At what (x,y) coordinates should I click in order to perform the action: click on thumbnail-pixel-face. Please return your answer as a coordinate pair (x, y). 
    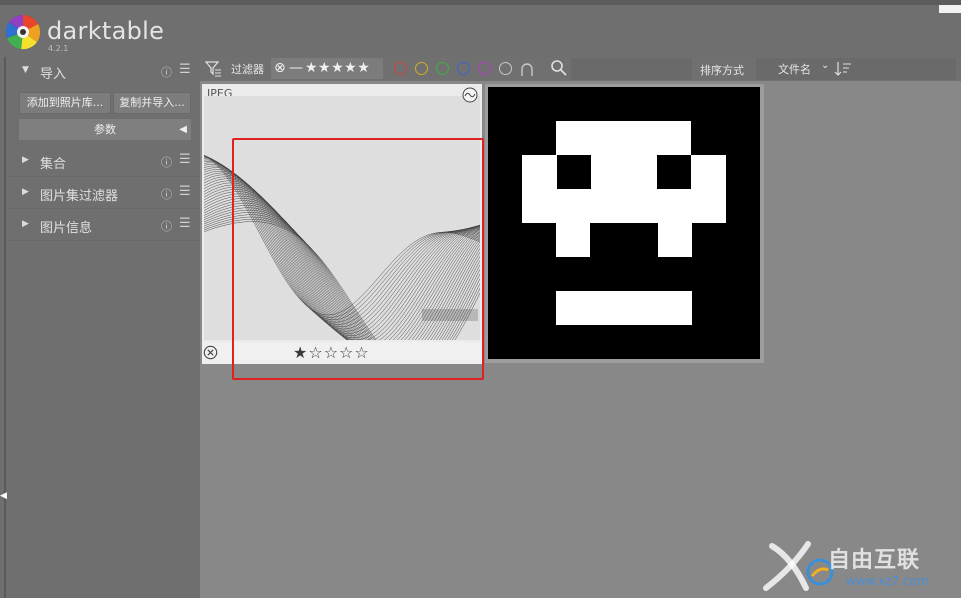
    Looking at the image, I should click on (624, 223).